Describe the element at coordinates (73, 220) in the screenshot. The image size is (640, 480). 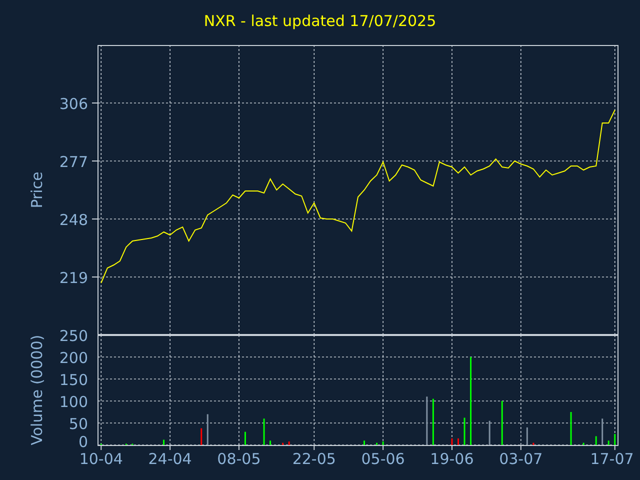
I see `y-tick-label: 248` at that location.